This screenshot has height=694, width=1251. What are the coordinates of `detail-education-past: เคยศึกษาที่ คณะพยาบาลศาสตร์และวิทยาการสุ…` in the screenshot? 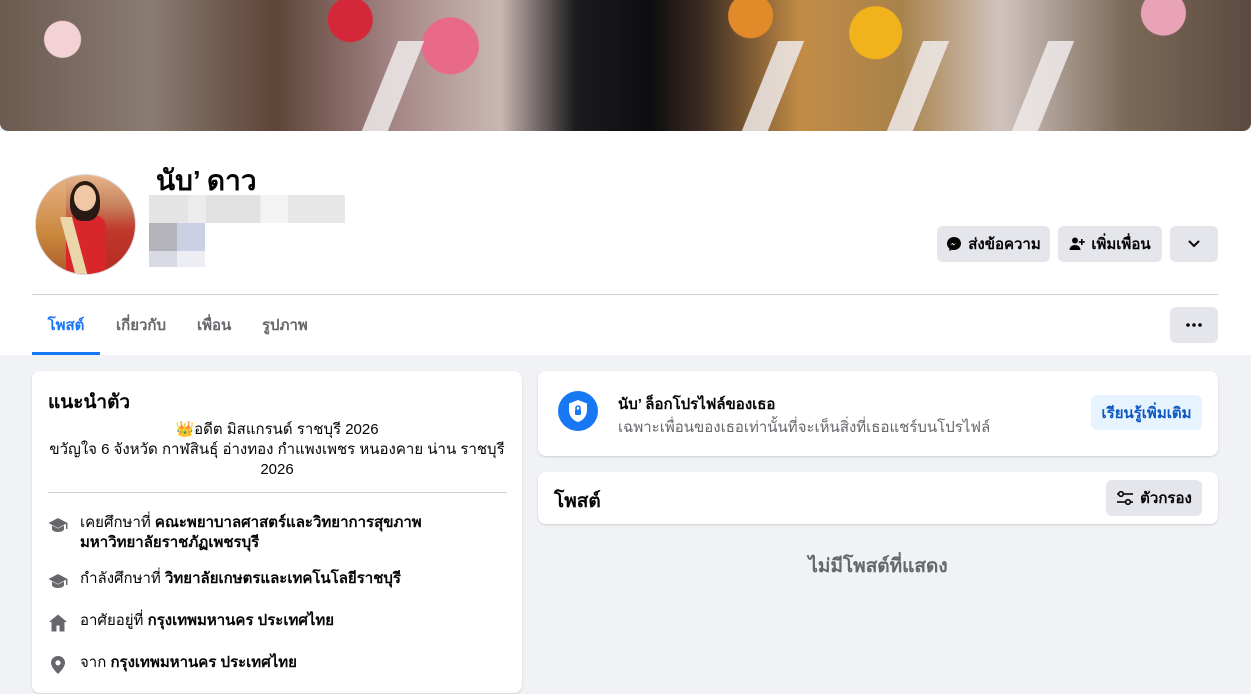 It's located at (277, 533).